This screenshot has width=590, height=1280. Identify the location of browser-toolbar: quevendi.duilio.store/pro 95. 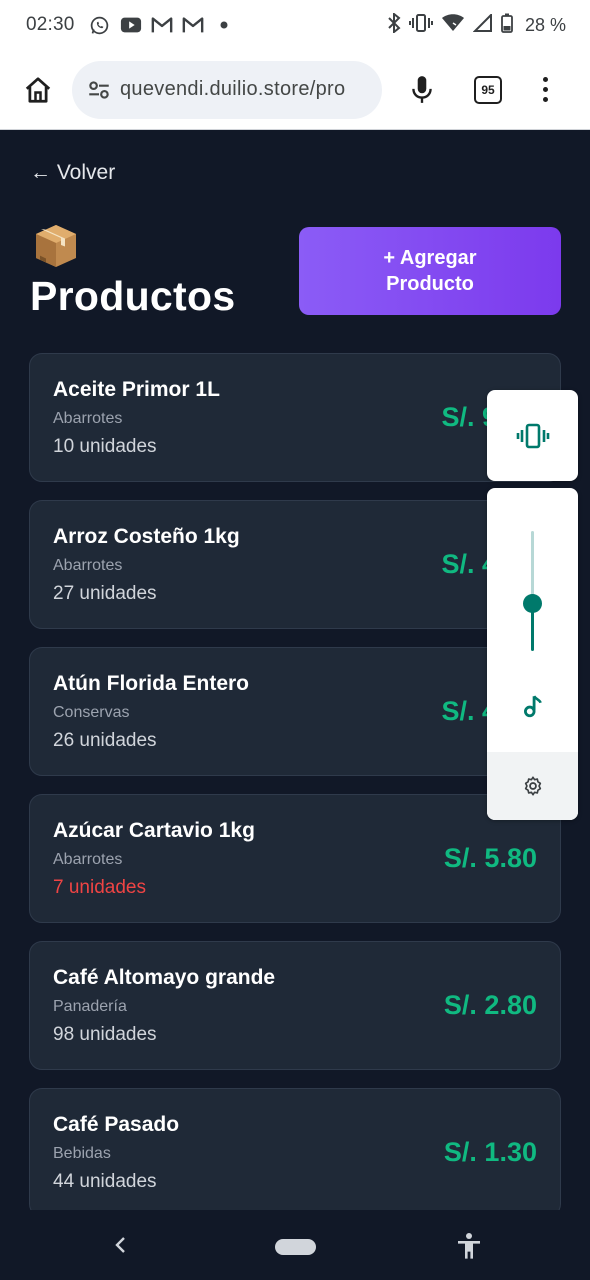
(295, 90).